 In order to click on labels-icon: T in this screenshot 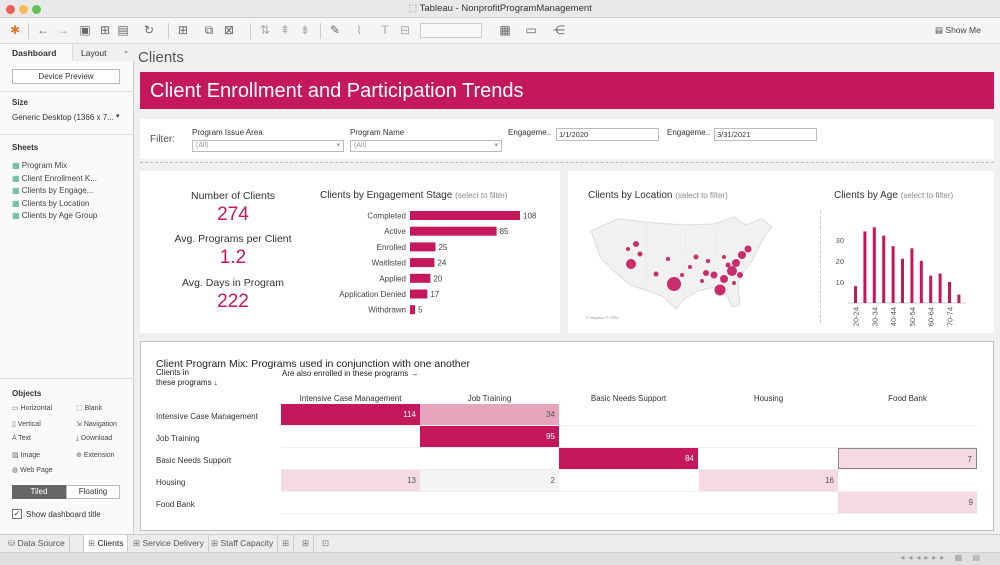, I will do `click(385, 30)`.